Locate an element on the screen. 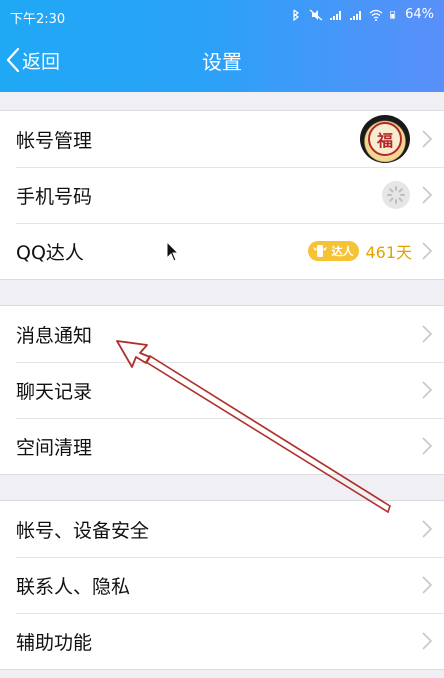 The width and height of the screenshot is (444, 678). wifi-icon is located at coordinates (376, 15).